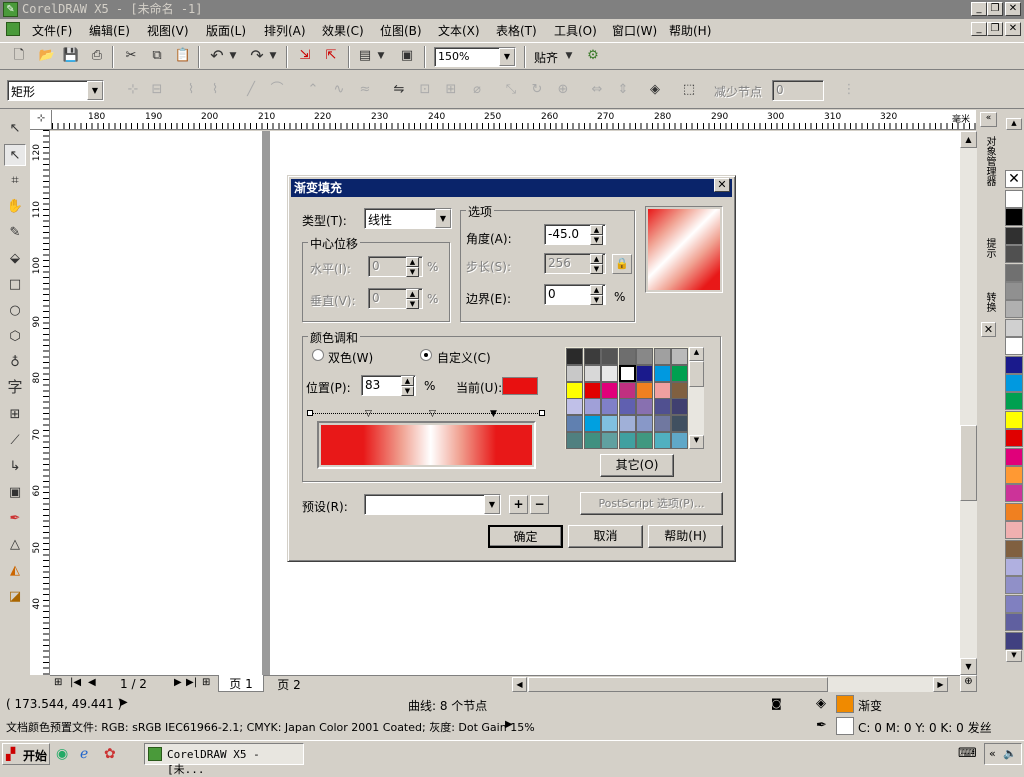  I want to click on crop-tool-icon: ⌗, so click(15, 181).